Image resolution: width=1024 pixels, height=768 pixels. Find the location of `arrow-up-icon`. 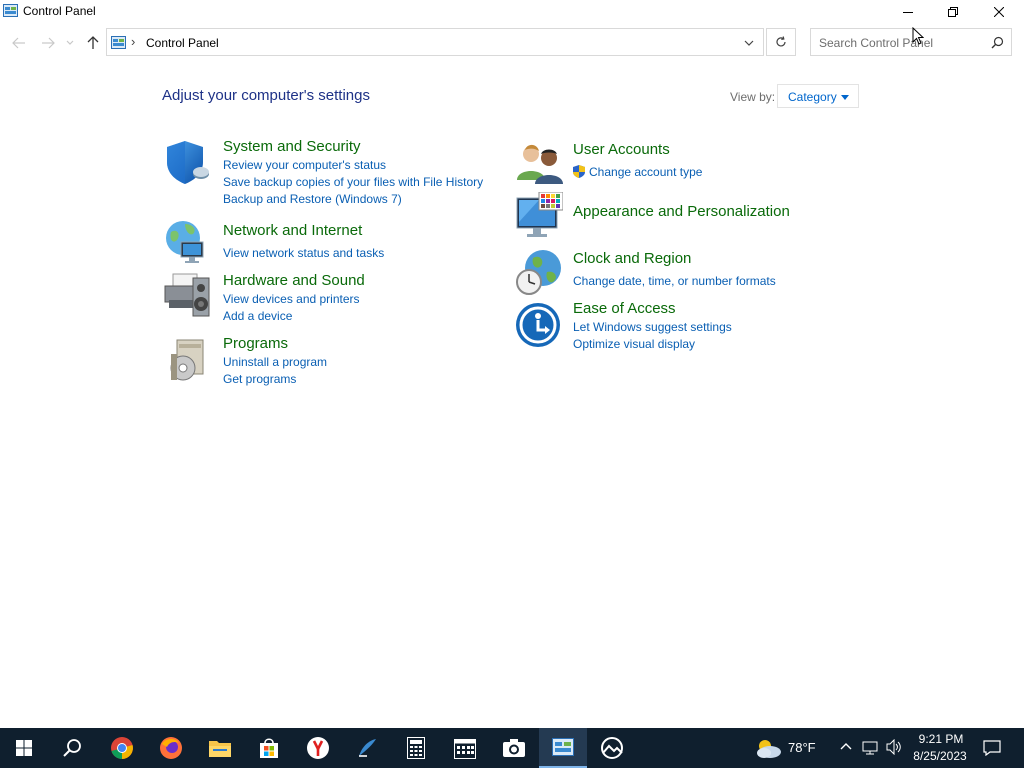

arrow-up-icon is located at coordinates (93, 42).